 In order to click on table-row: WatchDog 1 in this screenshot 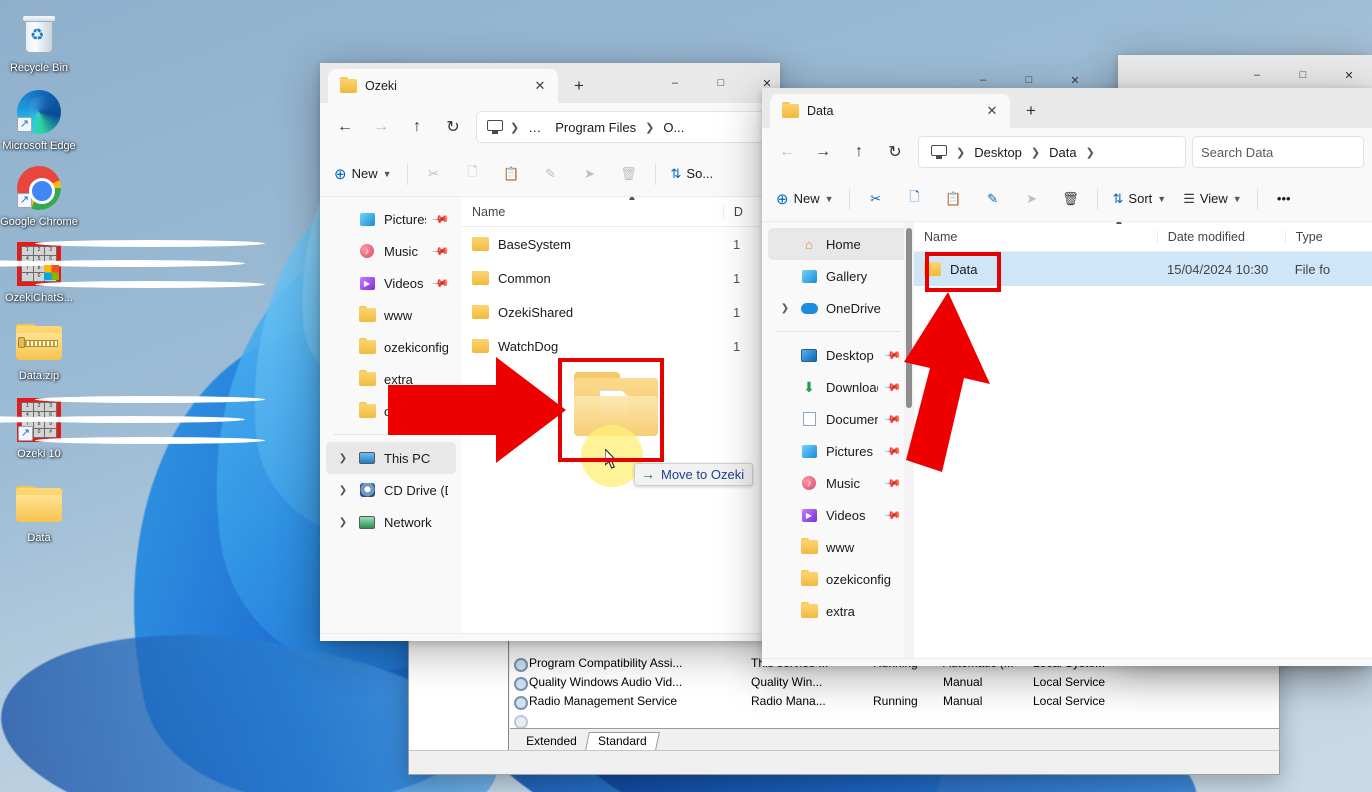, I will do `click(621, 346)`.